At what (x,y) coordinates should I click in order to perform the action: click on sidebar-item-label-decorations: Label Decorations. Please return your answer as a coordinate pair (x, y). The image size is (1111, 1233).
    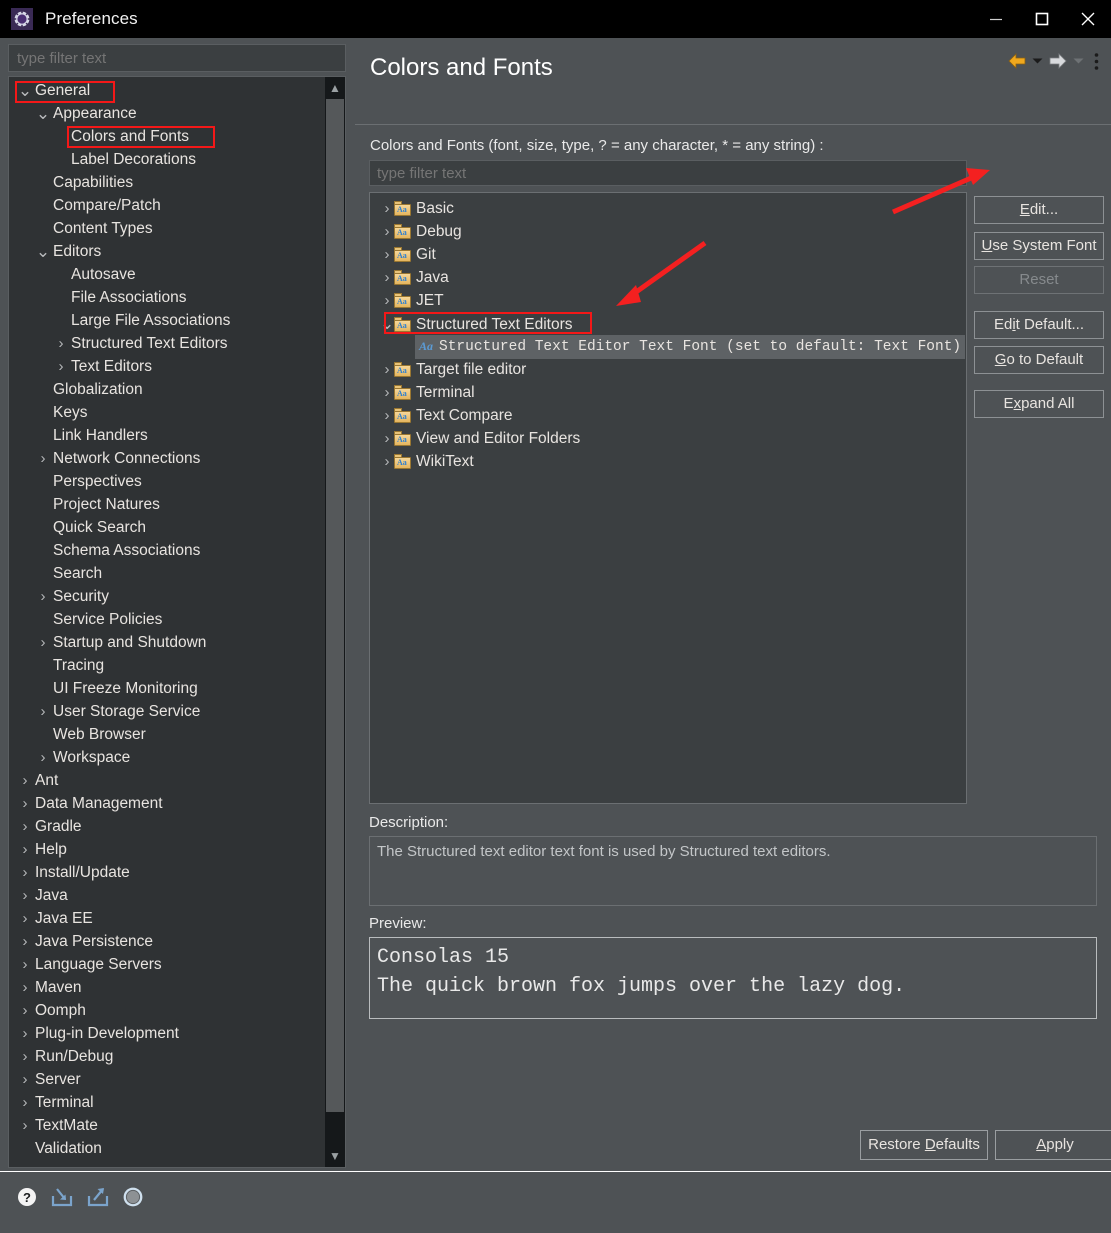
    Looking at the image, I should click on (168, 159).